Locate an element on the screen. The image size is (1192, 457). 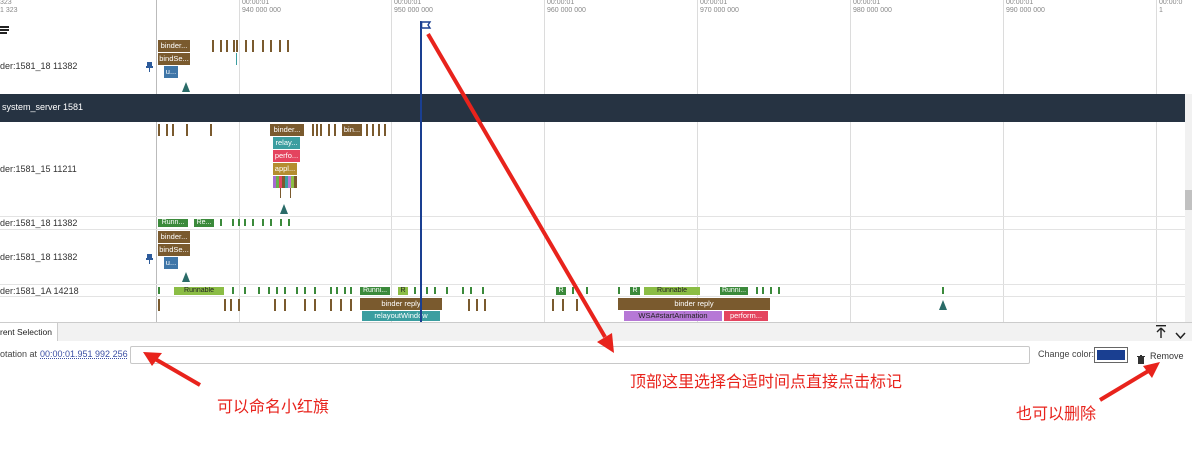
annotation-arrow-top is located at coordinates (516, 185).